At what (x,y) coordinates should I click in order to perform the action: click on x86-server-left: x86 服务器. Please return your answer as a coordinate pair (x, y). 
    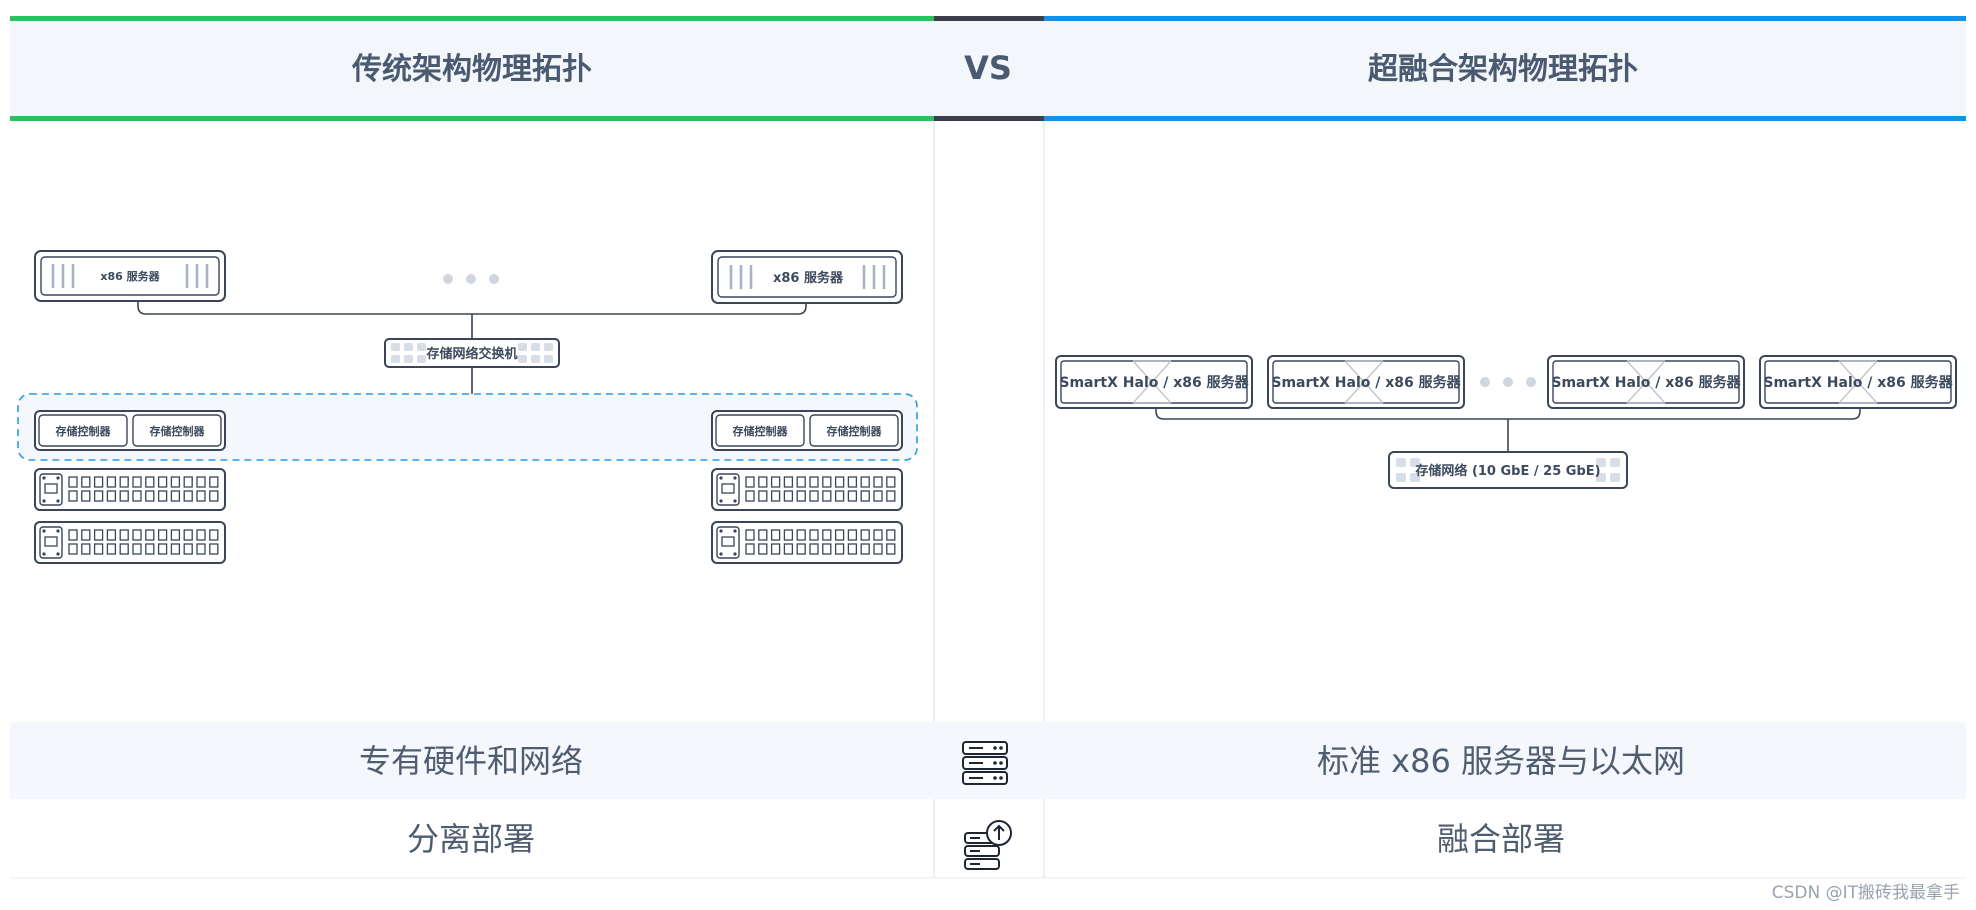
    Looking at the image, I should click on (130, 276).